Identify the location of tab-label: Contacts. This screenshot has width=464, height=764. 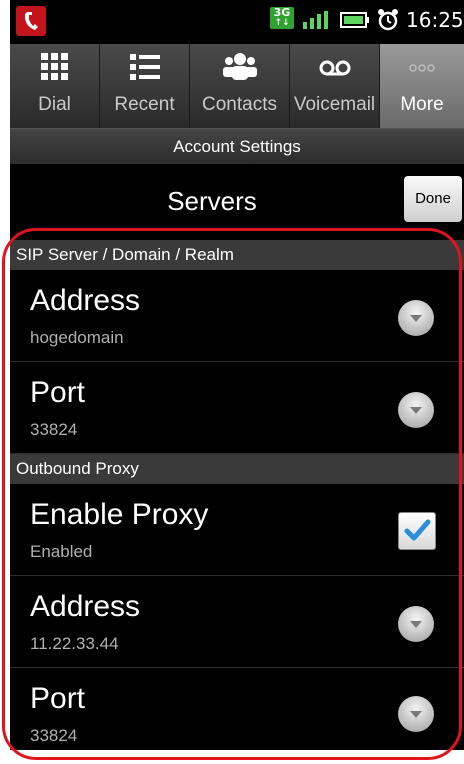
(239, 104).